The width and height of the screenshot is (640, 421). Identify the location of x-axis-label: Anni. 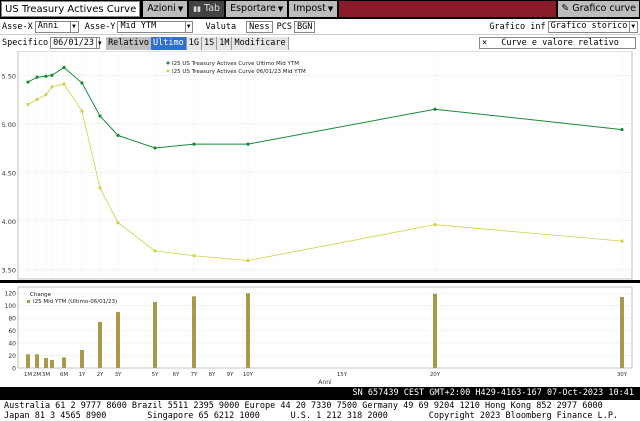
(325, 382).